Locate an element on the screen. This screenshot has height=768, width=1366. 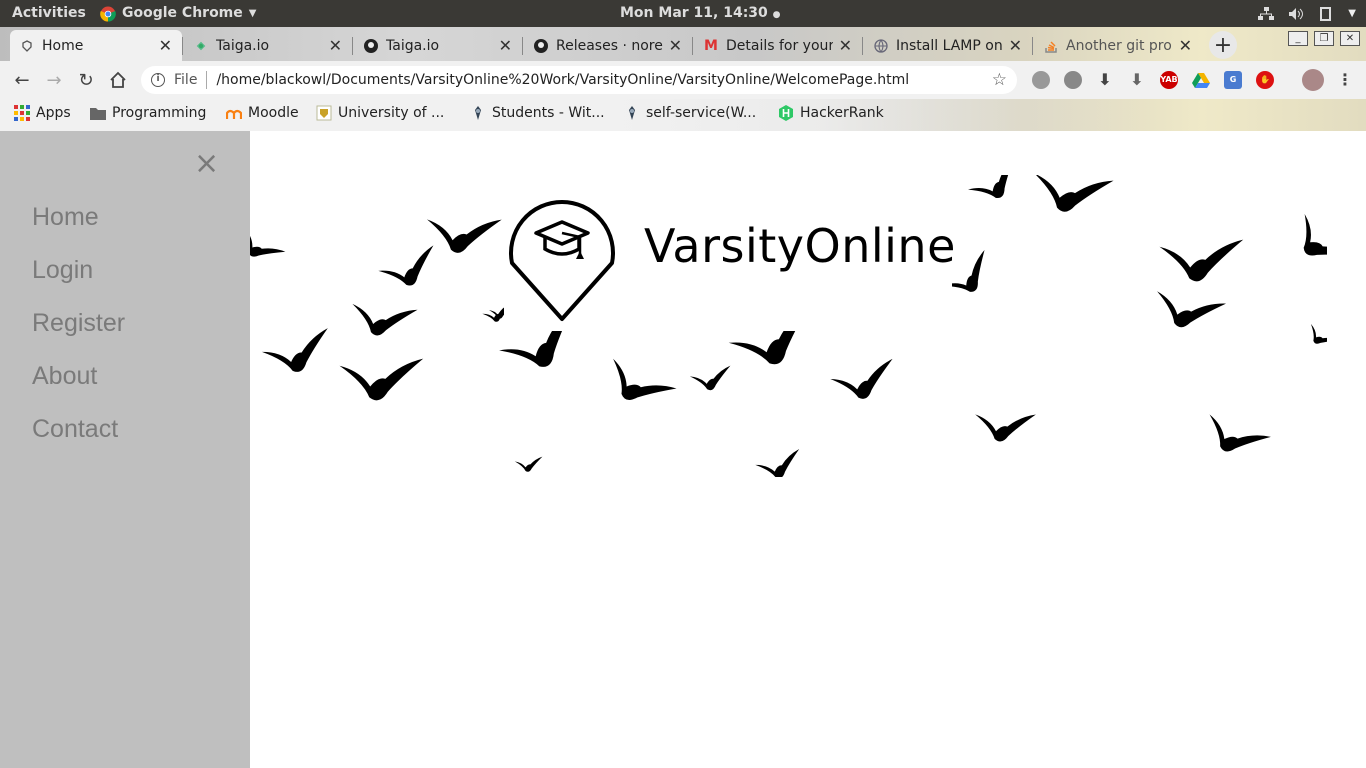
taiga-icon is located at coordinates (201, 46).